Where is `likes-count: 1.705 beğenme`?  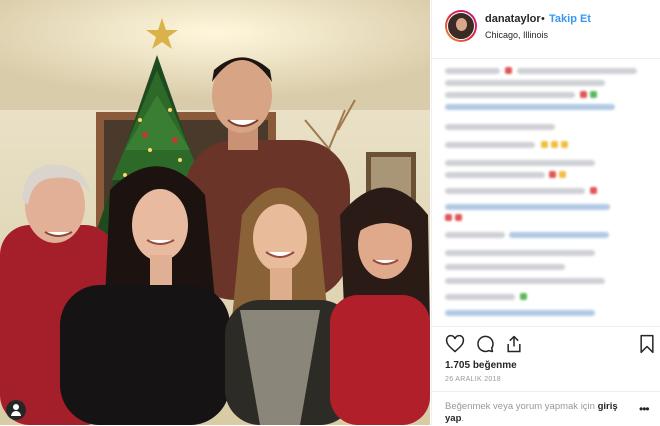
likes-count: 1.705 beğenme is located at coordinates (481, 365).